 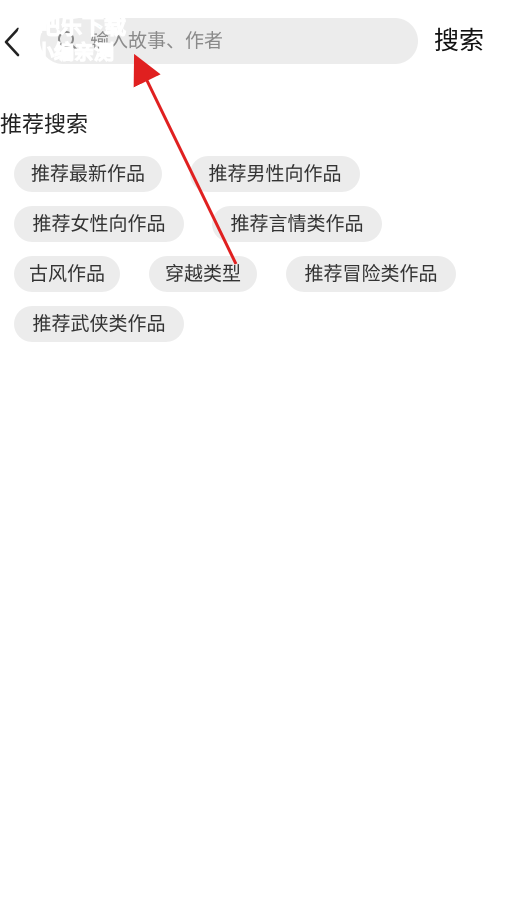 What do you see at coordinates (371, 274) in the screenshot?
I see `search-tag: 推荐冒险类作品` at bounding box center [371, 274].